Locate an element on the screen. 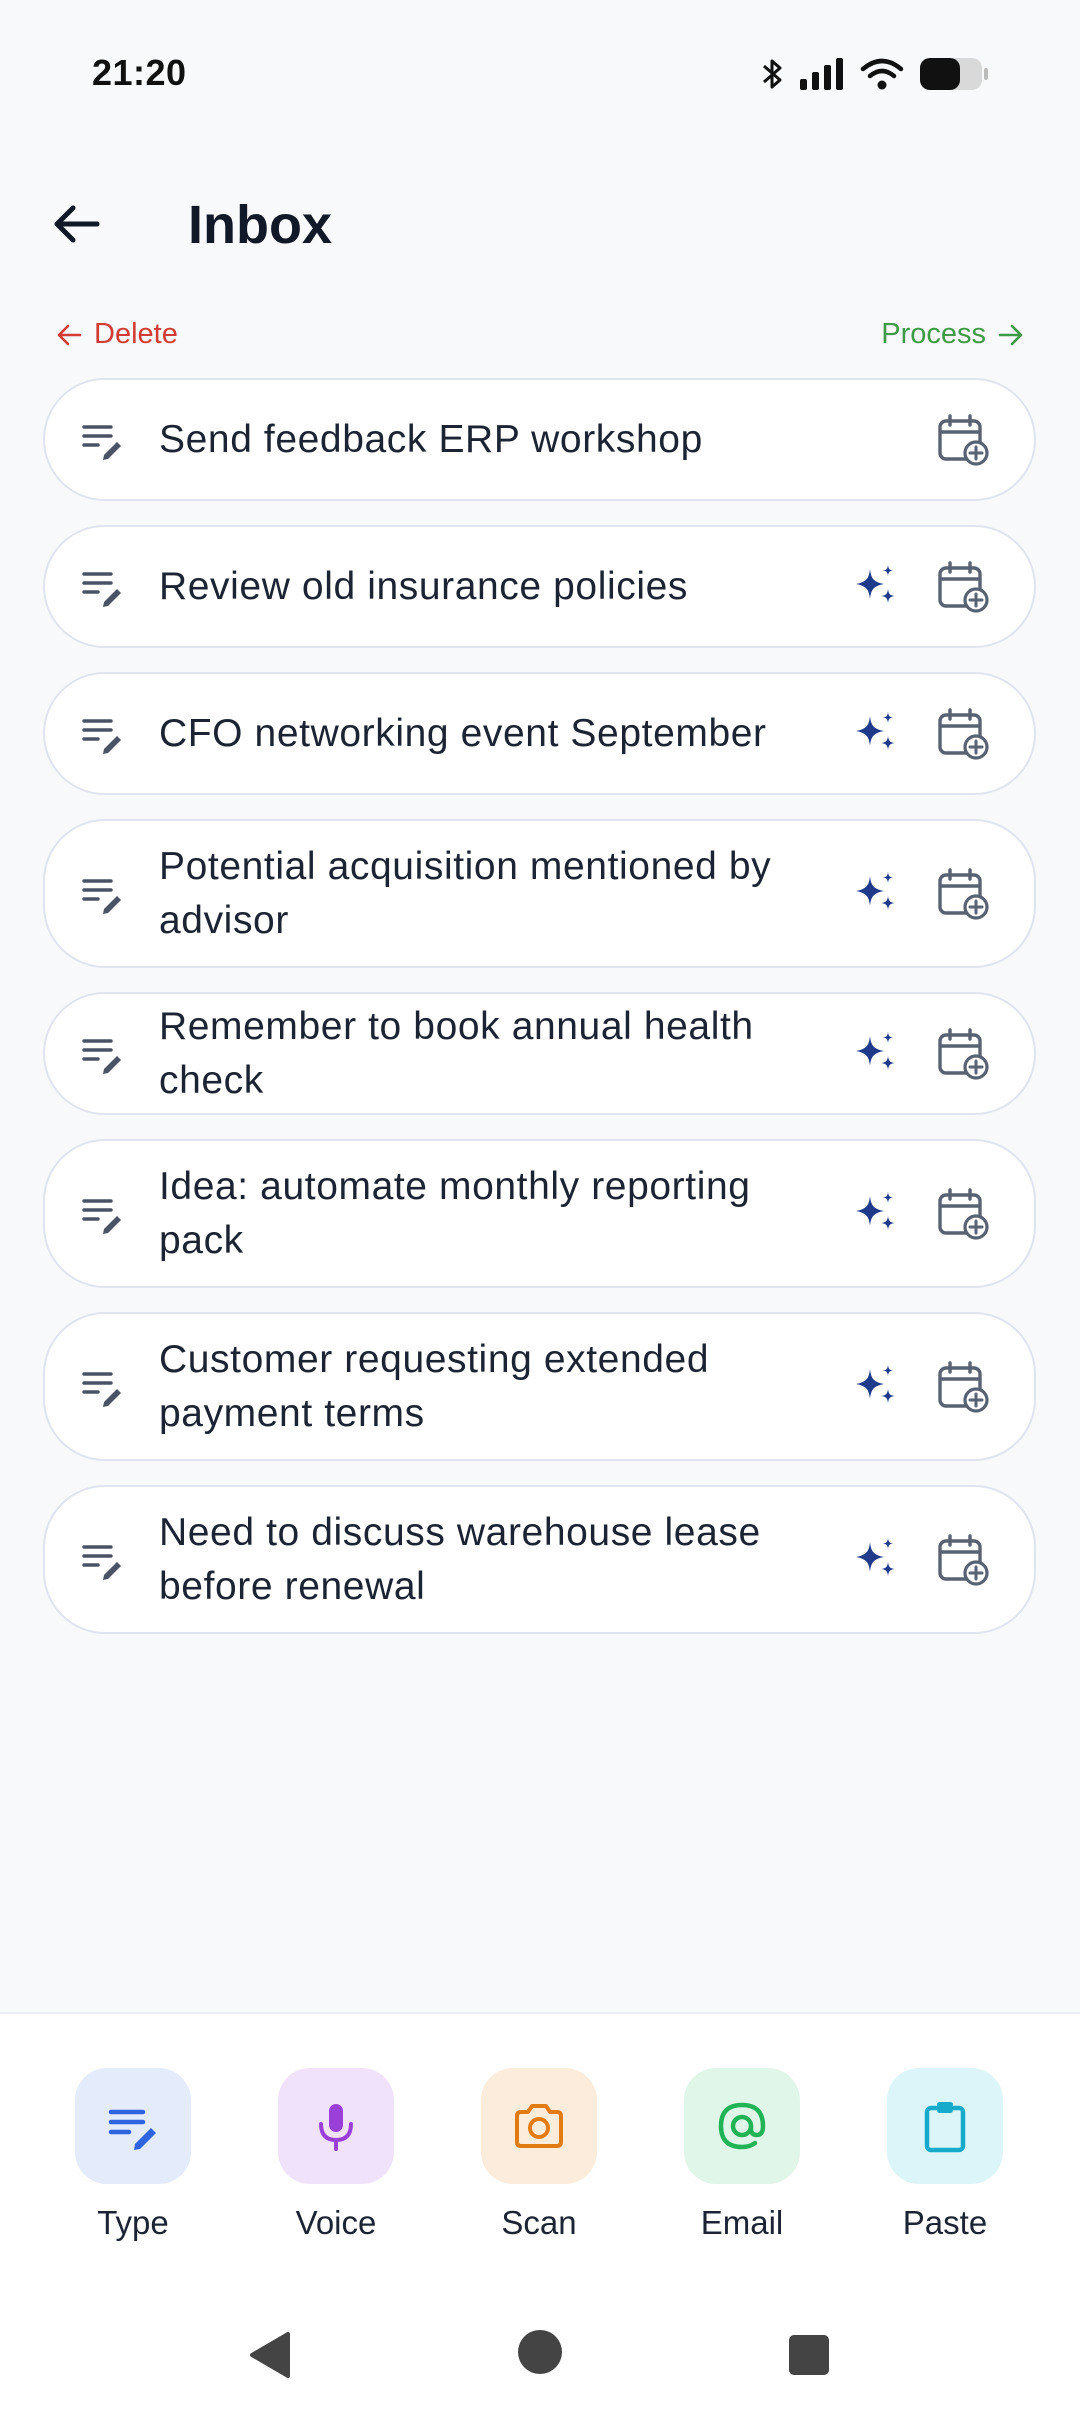 This screenshot has width=1080, height=2424. capture-scan-button: Scan is located at coordinates (539, 2155).